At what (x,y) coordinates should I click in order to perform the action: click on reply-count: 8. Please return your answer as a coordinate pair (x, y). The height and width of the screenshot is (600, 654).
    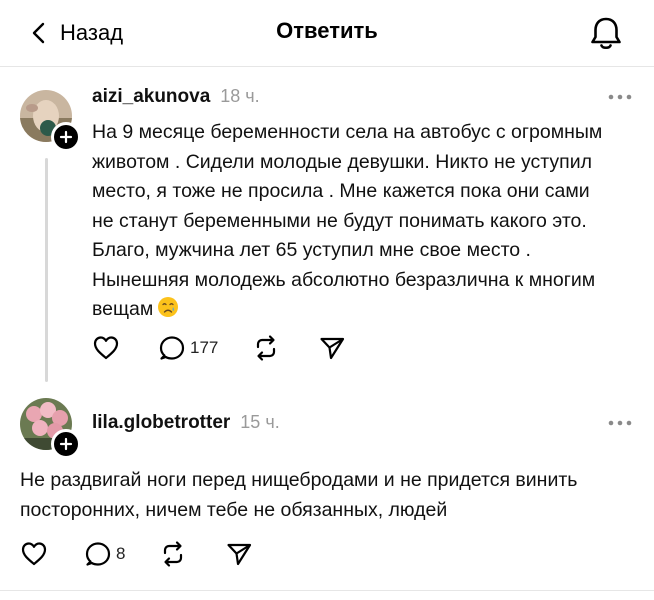
    Looking at the image, I should click on (121, 553).